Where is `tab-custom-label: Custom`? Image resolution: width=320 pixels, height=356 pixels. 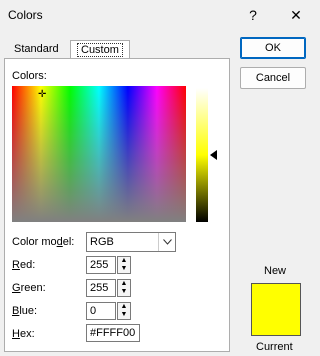
tab-custom-label: Custom is located at coordinates (100, 50).